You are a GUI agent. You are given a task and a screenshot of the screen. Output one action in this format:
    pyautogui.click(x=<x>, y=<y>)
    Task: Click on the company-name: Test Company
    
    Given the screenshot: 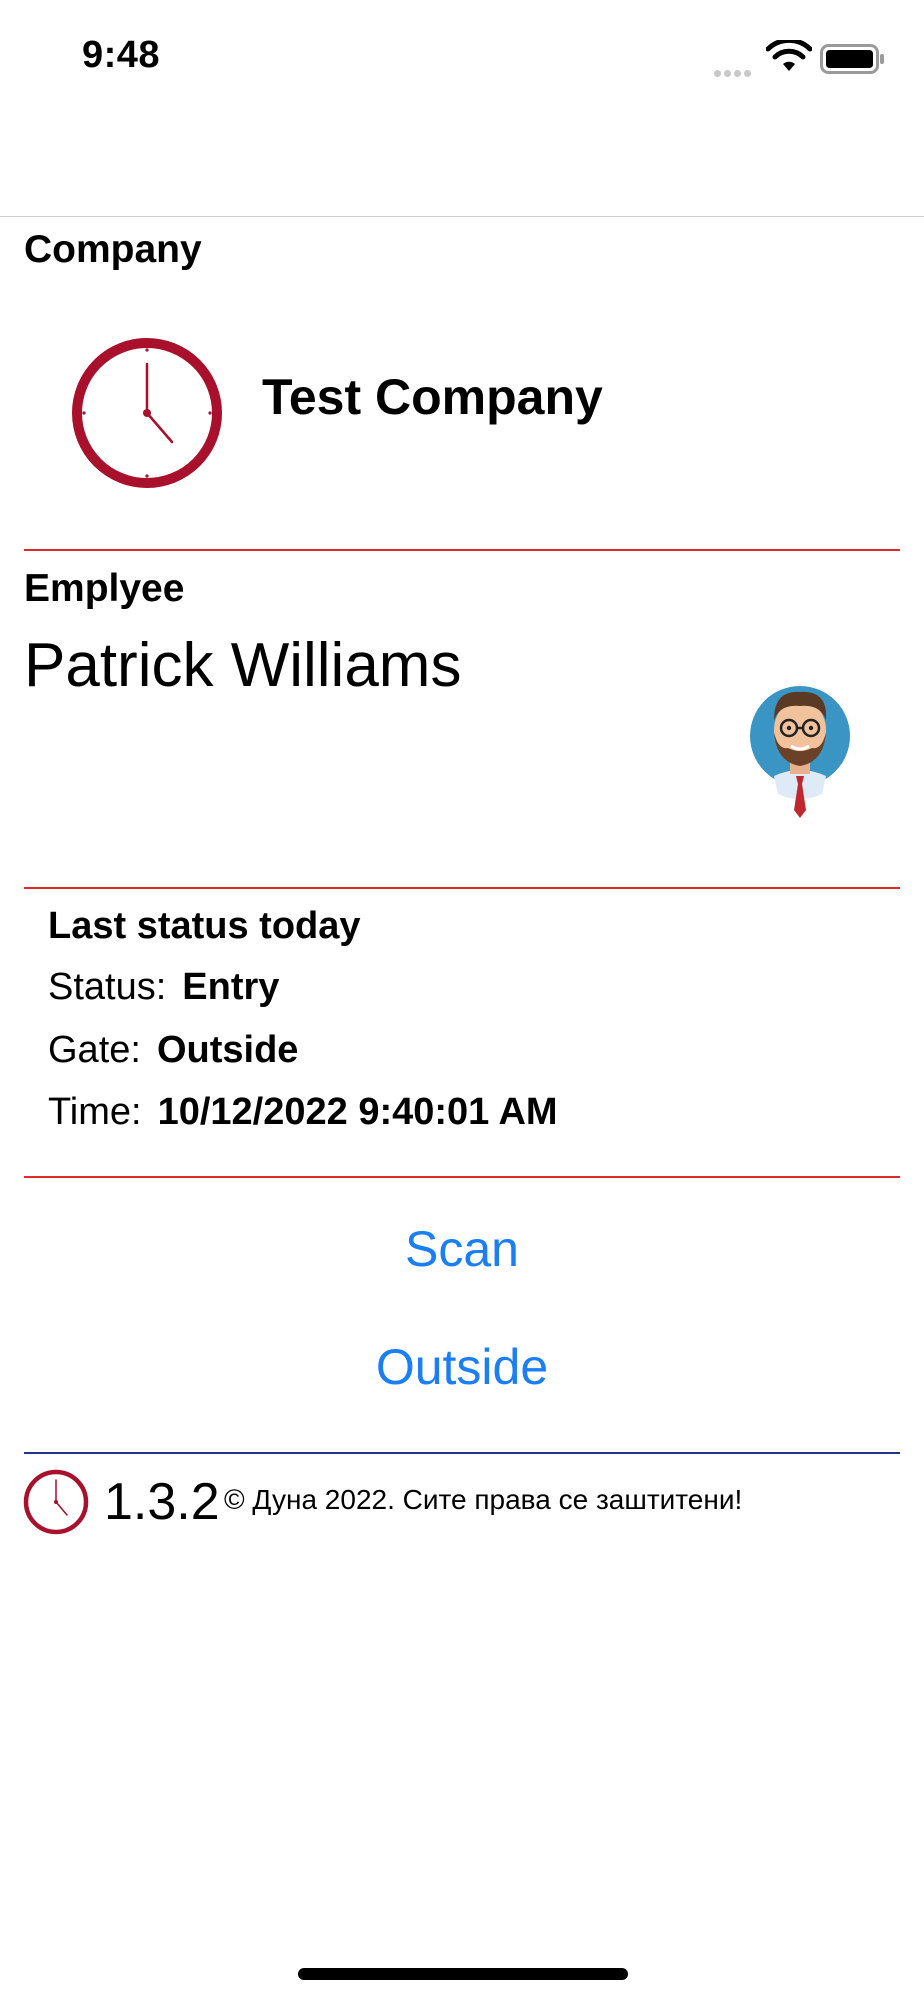 What is the action you would take?
    pyautogui.click(x=432, y=397)
    